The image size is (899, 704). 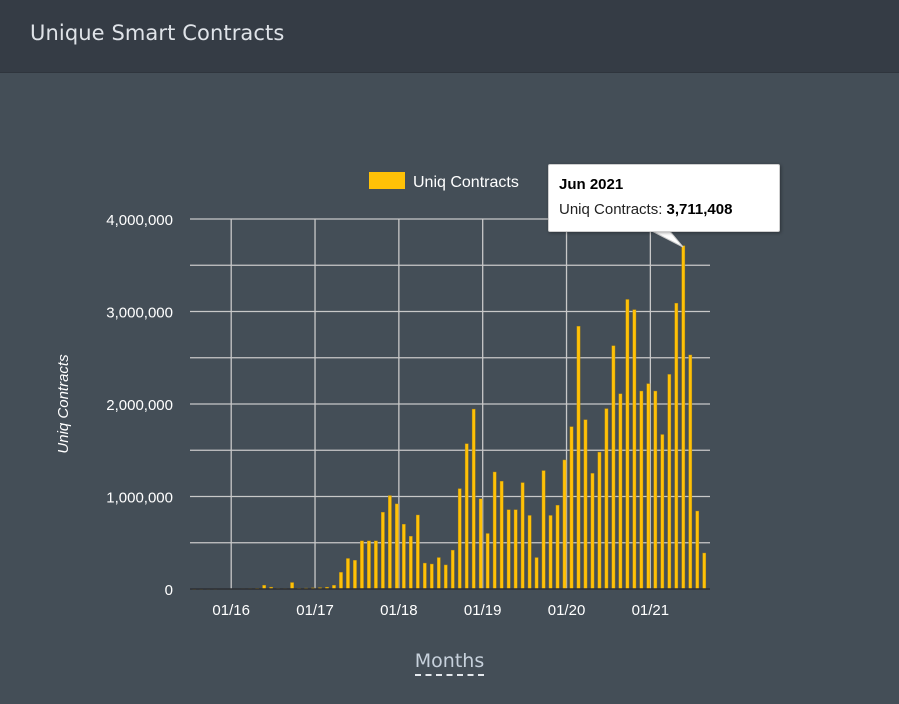 I want to click on x-tick-label: 01/17, so click(x=315, y=610).